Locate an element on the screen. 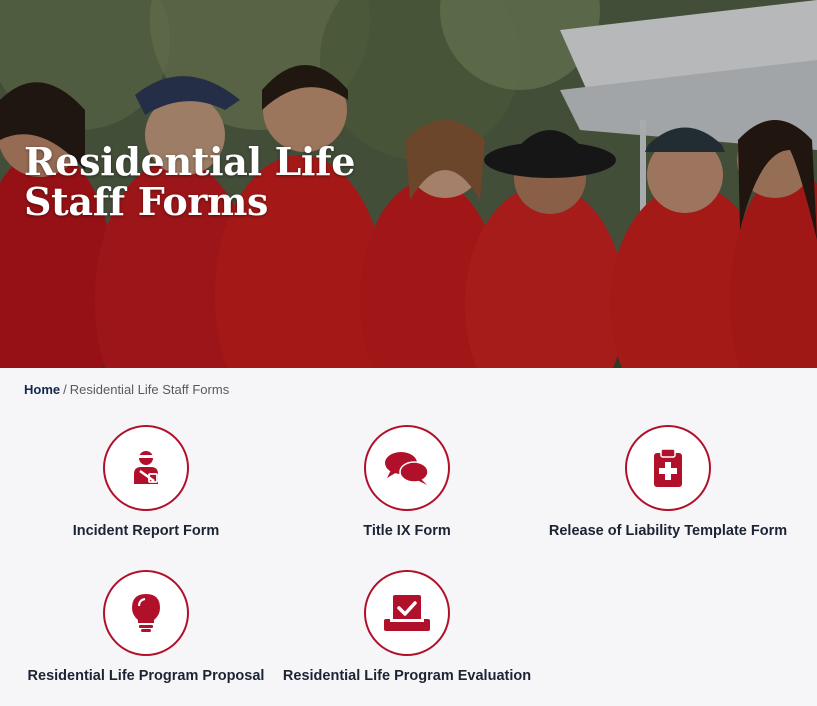  title-ix-form-label: Title IX Form is located at coordinates (407, 531).